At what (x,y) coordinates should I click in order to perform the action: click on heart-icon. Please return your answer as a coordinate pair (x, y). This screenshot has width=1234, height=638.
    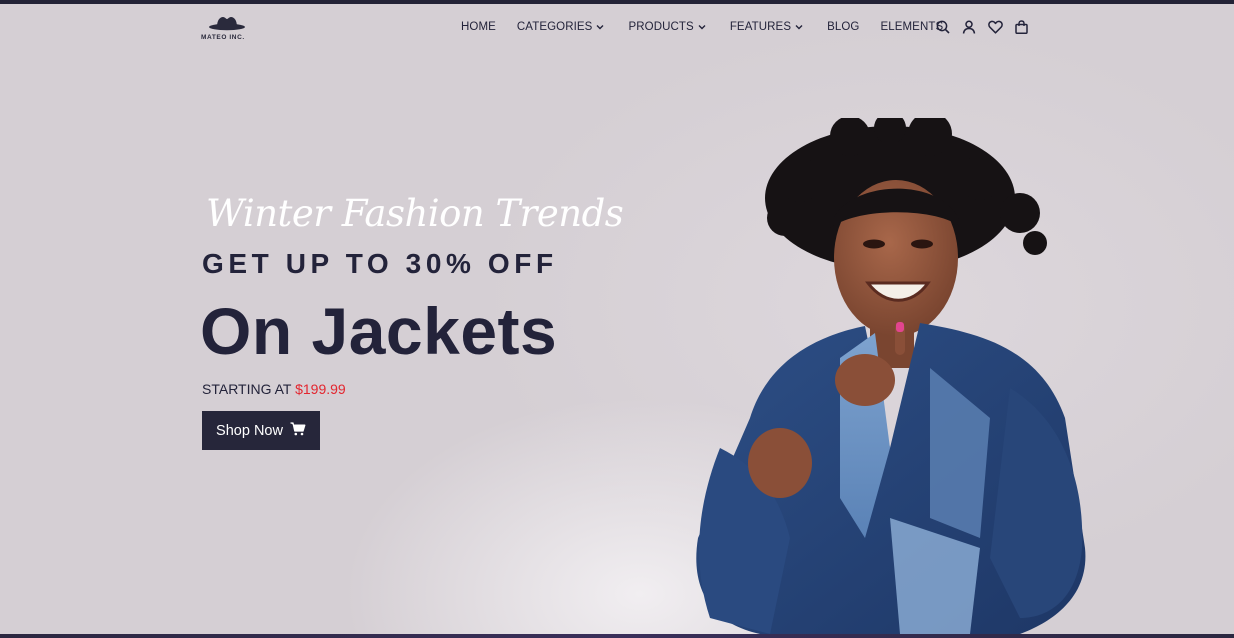
    Looking at the image, I should click on (995, 27).